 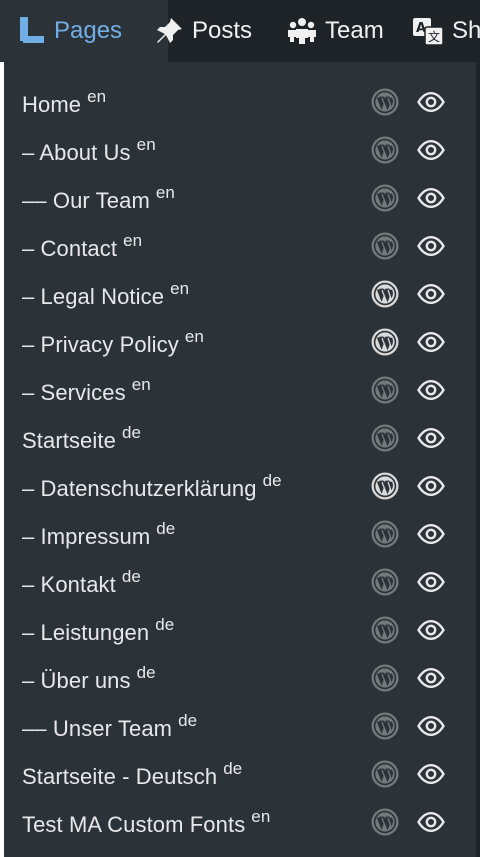 I want to click on page-list-item: Test MA Custom Fonts en, so click(x=240, y=822).